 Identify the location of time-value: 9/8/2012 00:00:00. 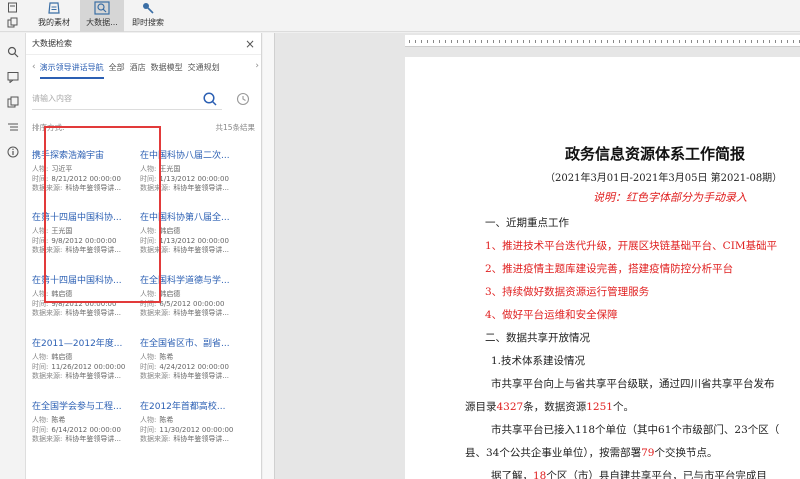
(84, 303).